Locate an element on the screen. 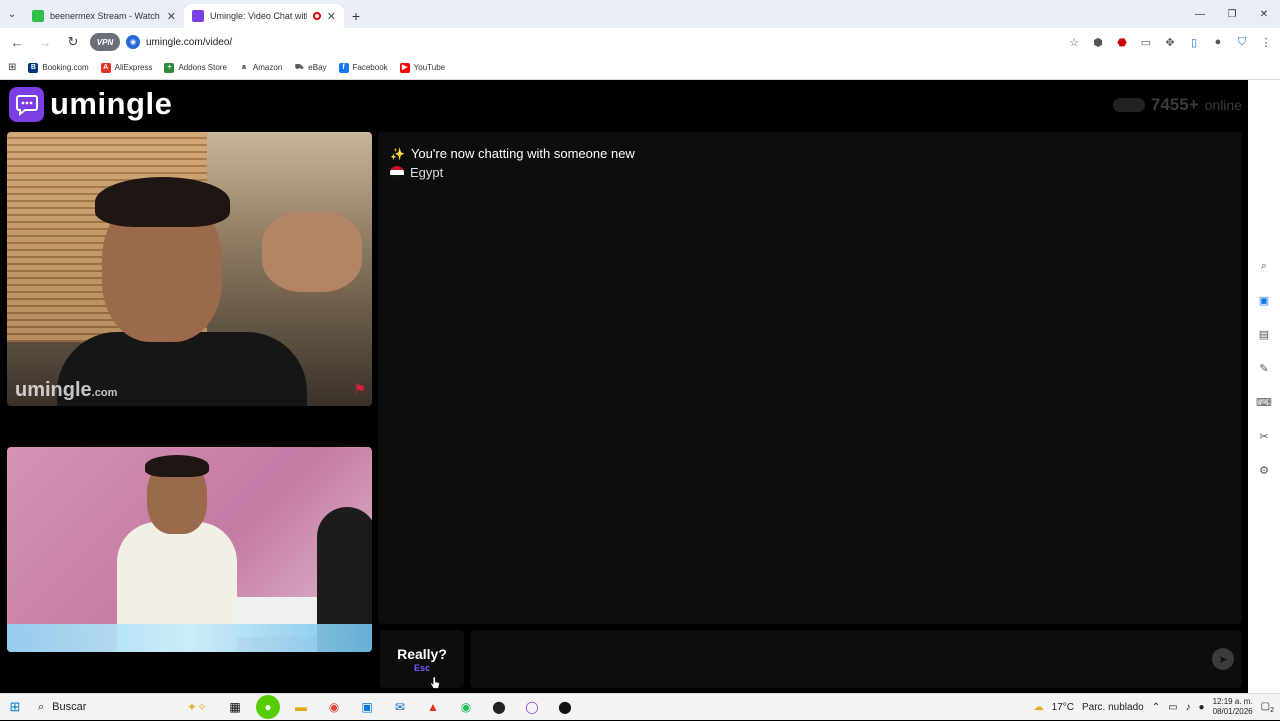 This screenshot has width=1280, height=721. notification-icon: ▢2 is located at coordinates (1267, 707).